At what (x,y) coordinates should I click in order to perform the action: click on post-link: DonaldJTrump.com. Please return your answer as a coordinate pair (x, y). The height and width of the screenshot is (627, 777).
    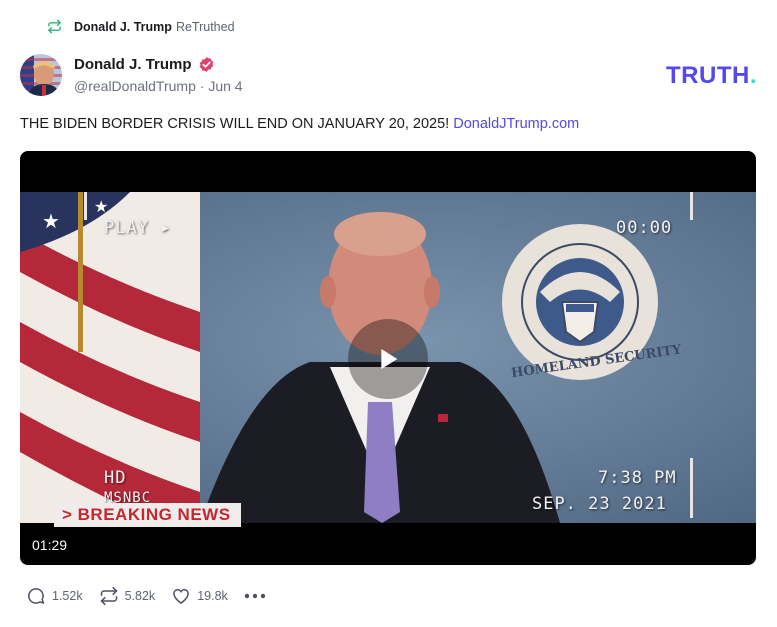
    Looking at the image, I should click on (516, 124).